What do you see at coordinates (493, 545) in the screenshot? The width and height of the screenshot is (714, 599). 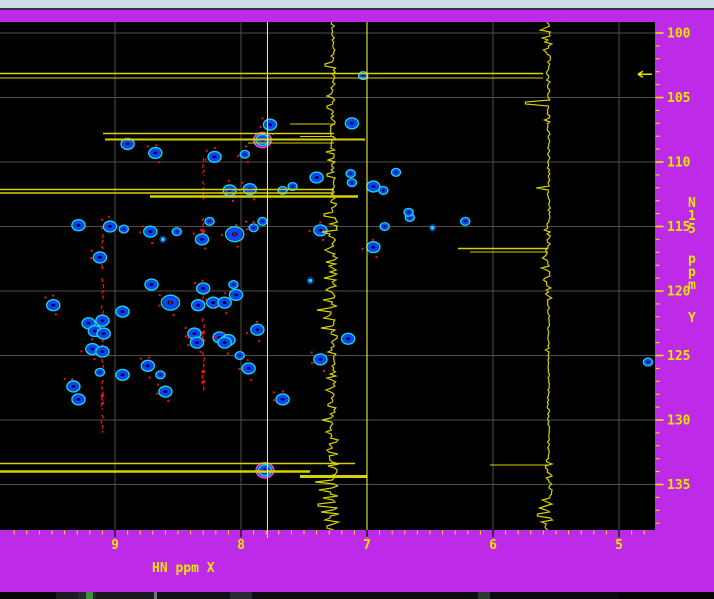 I see `x-tick-label: 6` at bounding box center [493, 545].